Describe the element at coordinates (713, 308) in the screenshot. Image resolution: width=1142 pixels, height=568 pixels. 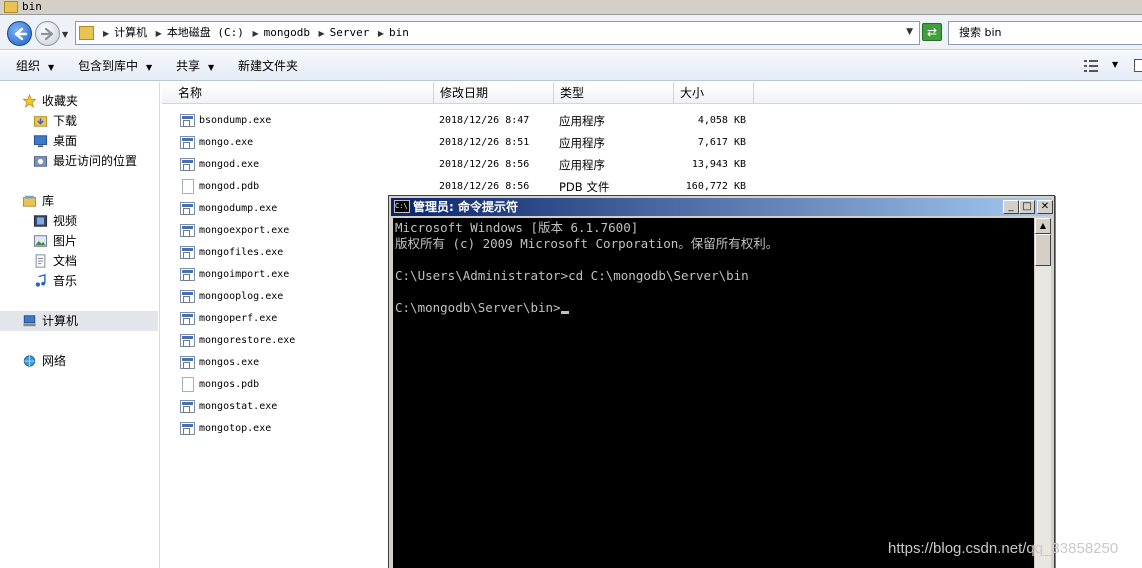
I see `console-line: C:\mongodb\Server\bin>` at that location.